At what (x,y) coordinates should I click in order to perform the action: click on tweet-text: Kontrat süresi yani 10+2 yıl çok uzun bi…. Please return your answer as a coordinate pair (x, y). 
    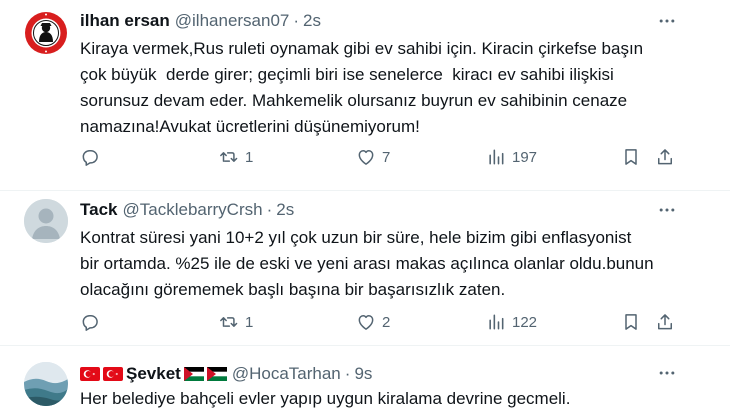
    Looking at the image, I should click on (367, 263).